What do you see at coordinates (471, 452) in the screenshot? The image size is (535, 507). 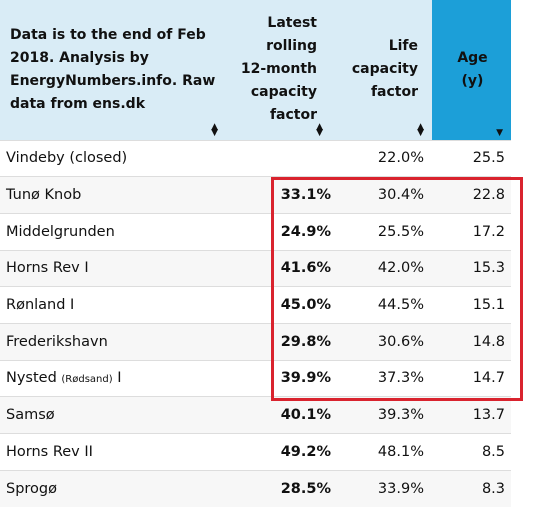 I see `cell-age: 8.5` at bounding box center [471, 452].